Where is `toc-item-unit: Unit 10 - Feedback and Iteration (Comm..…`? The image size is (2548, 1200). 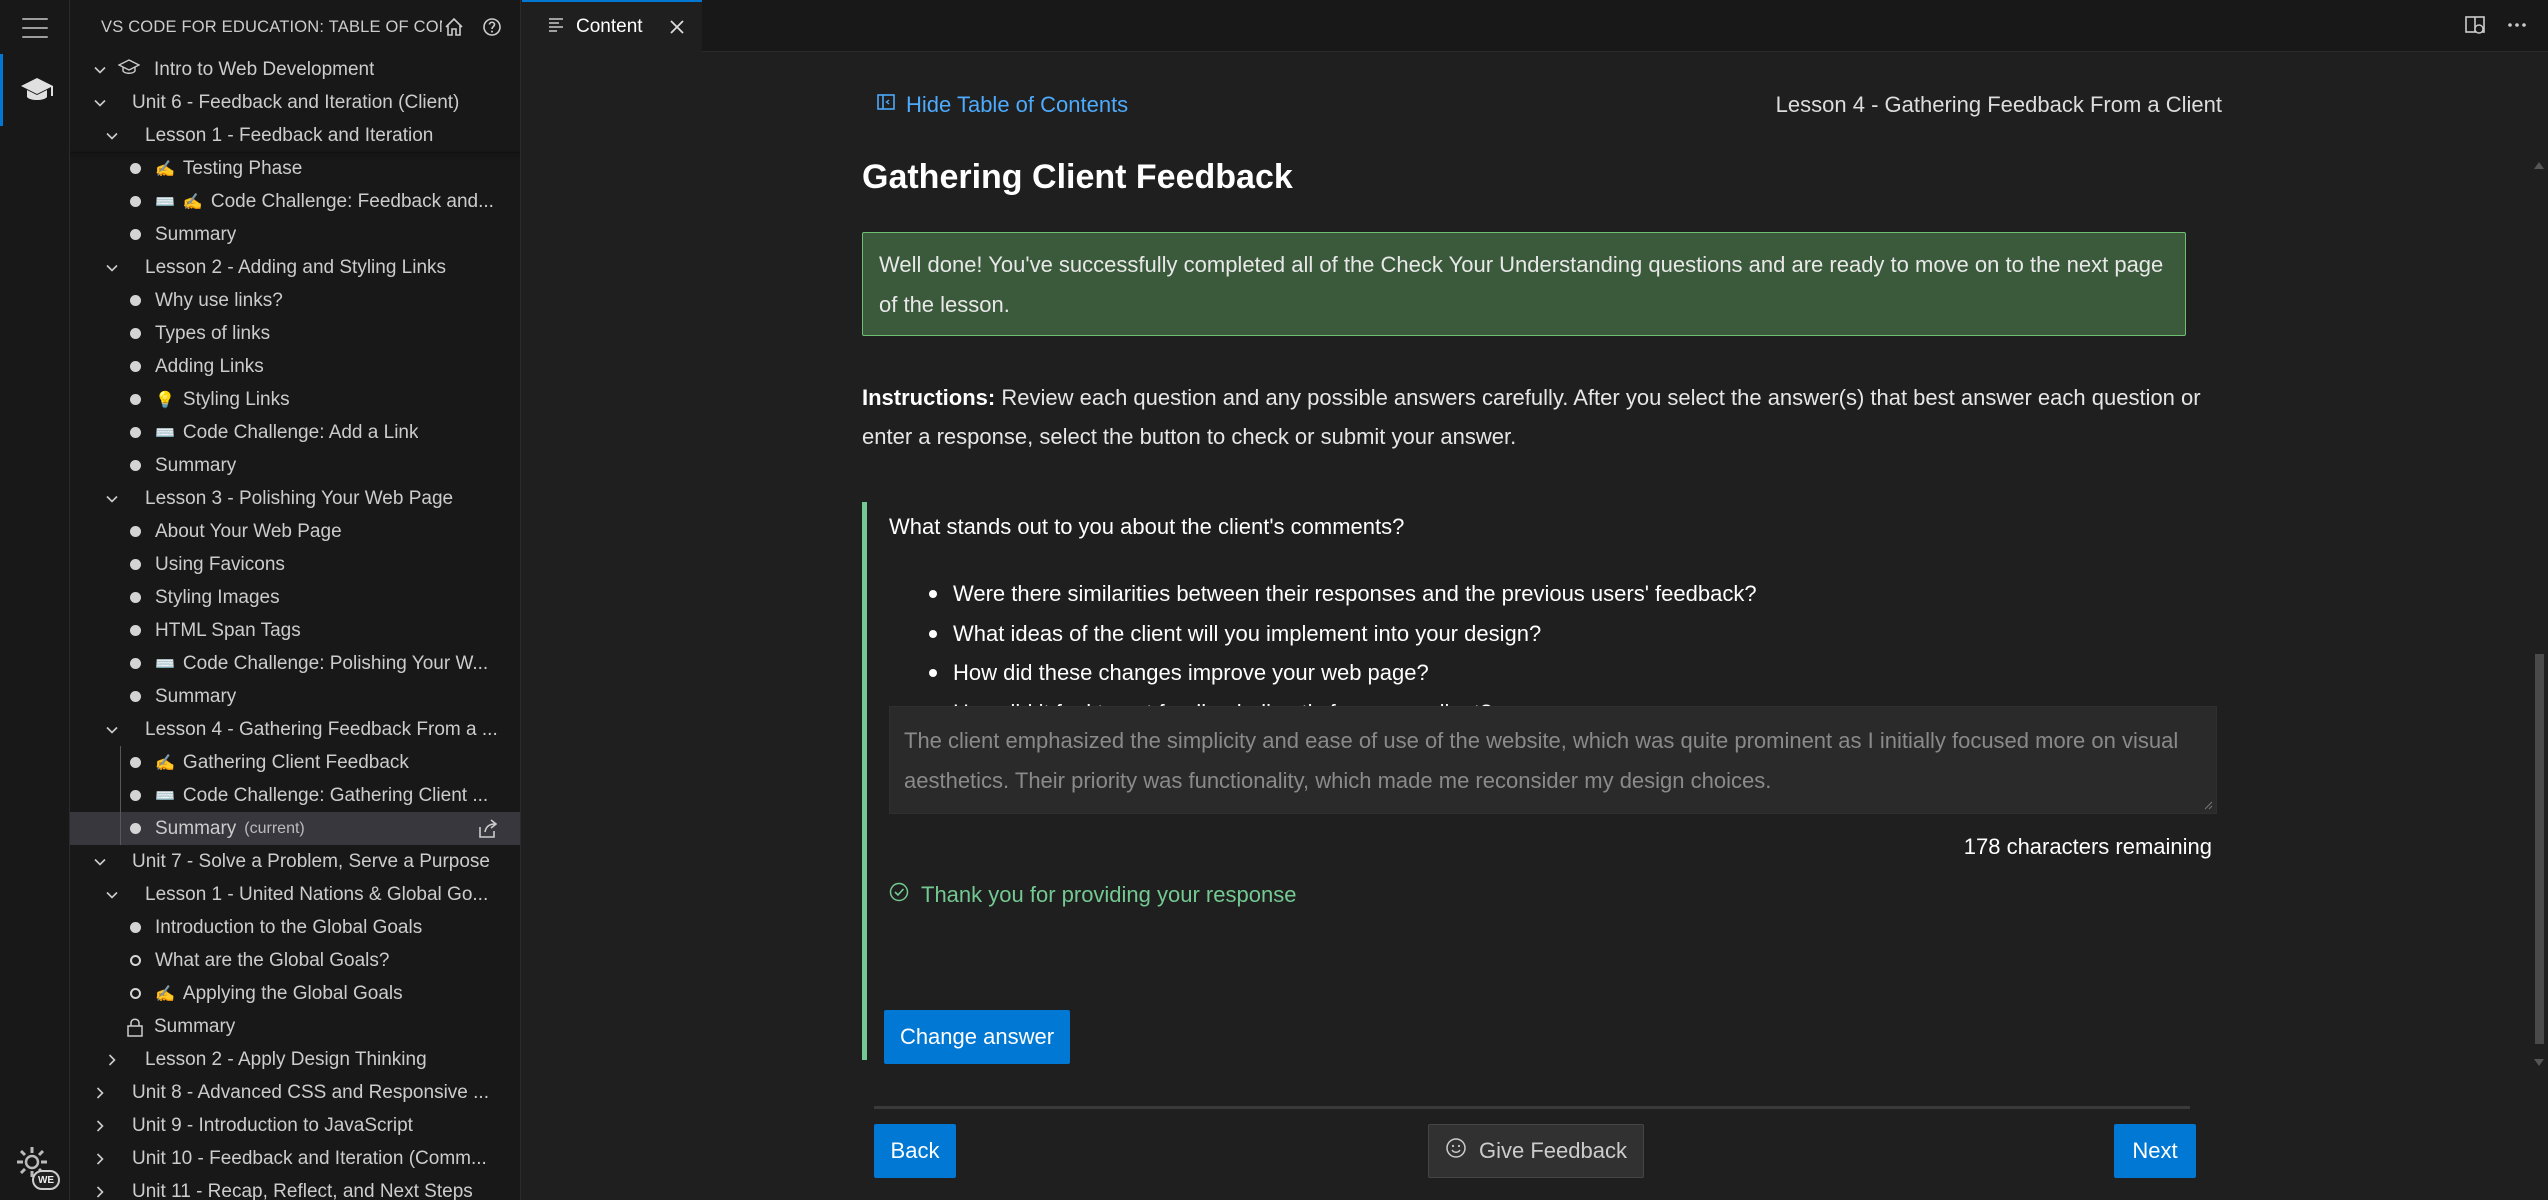 toc-item-unit: Unit 10 - Feedback and Iteration (Comm..… is located at coordinates (295, 1158).